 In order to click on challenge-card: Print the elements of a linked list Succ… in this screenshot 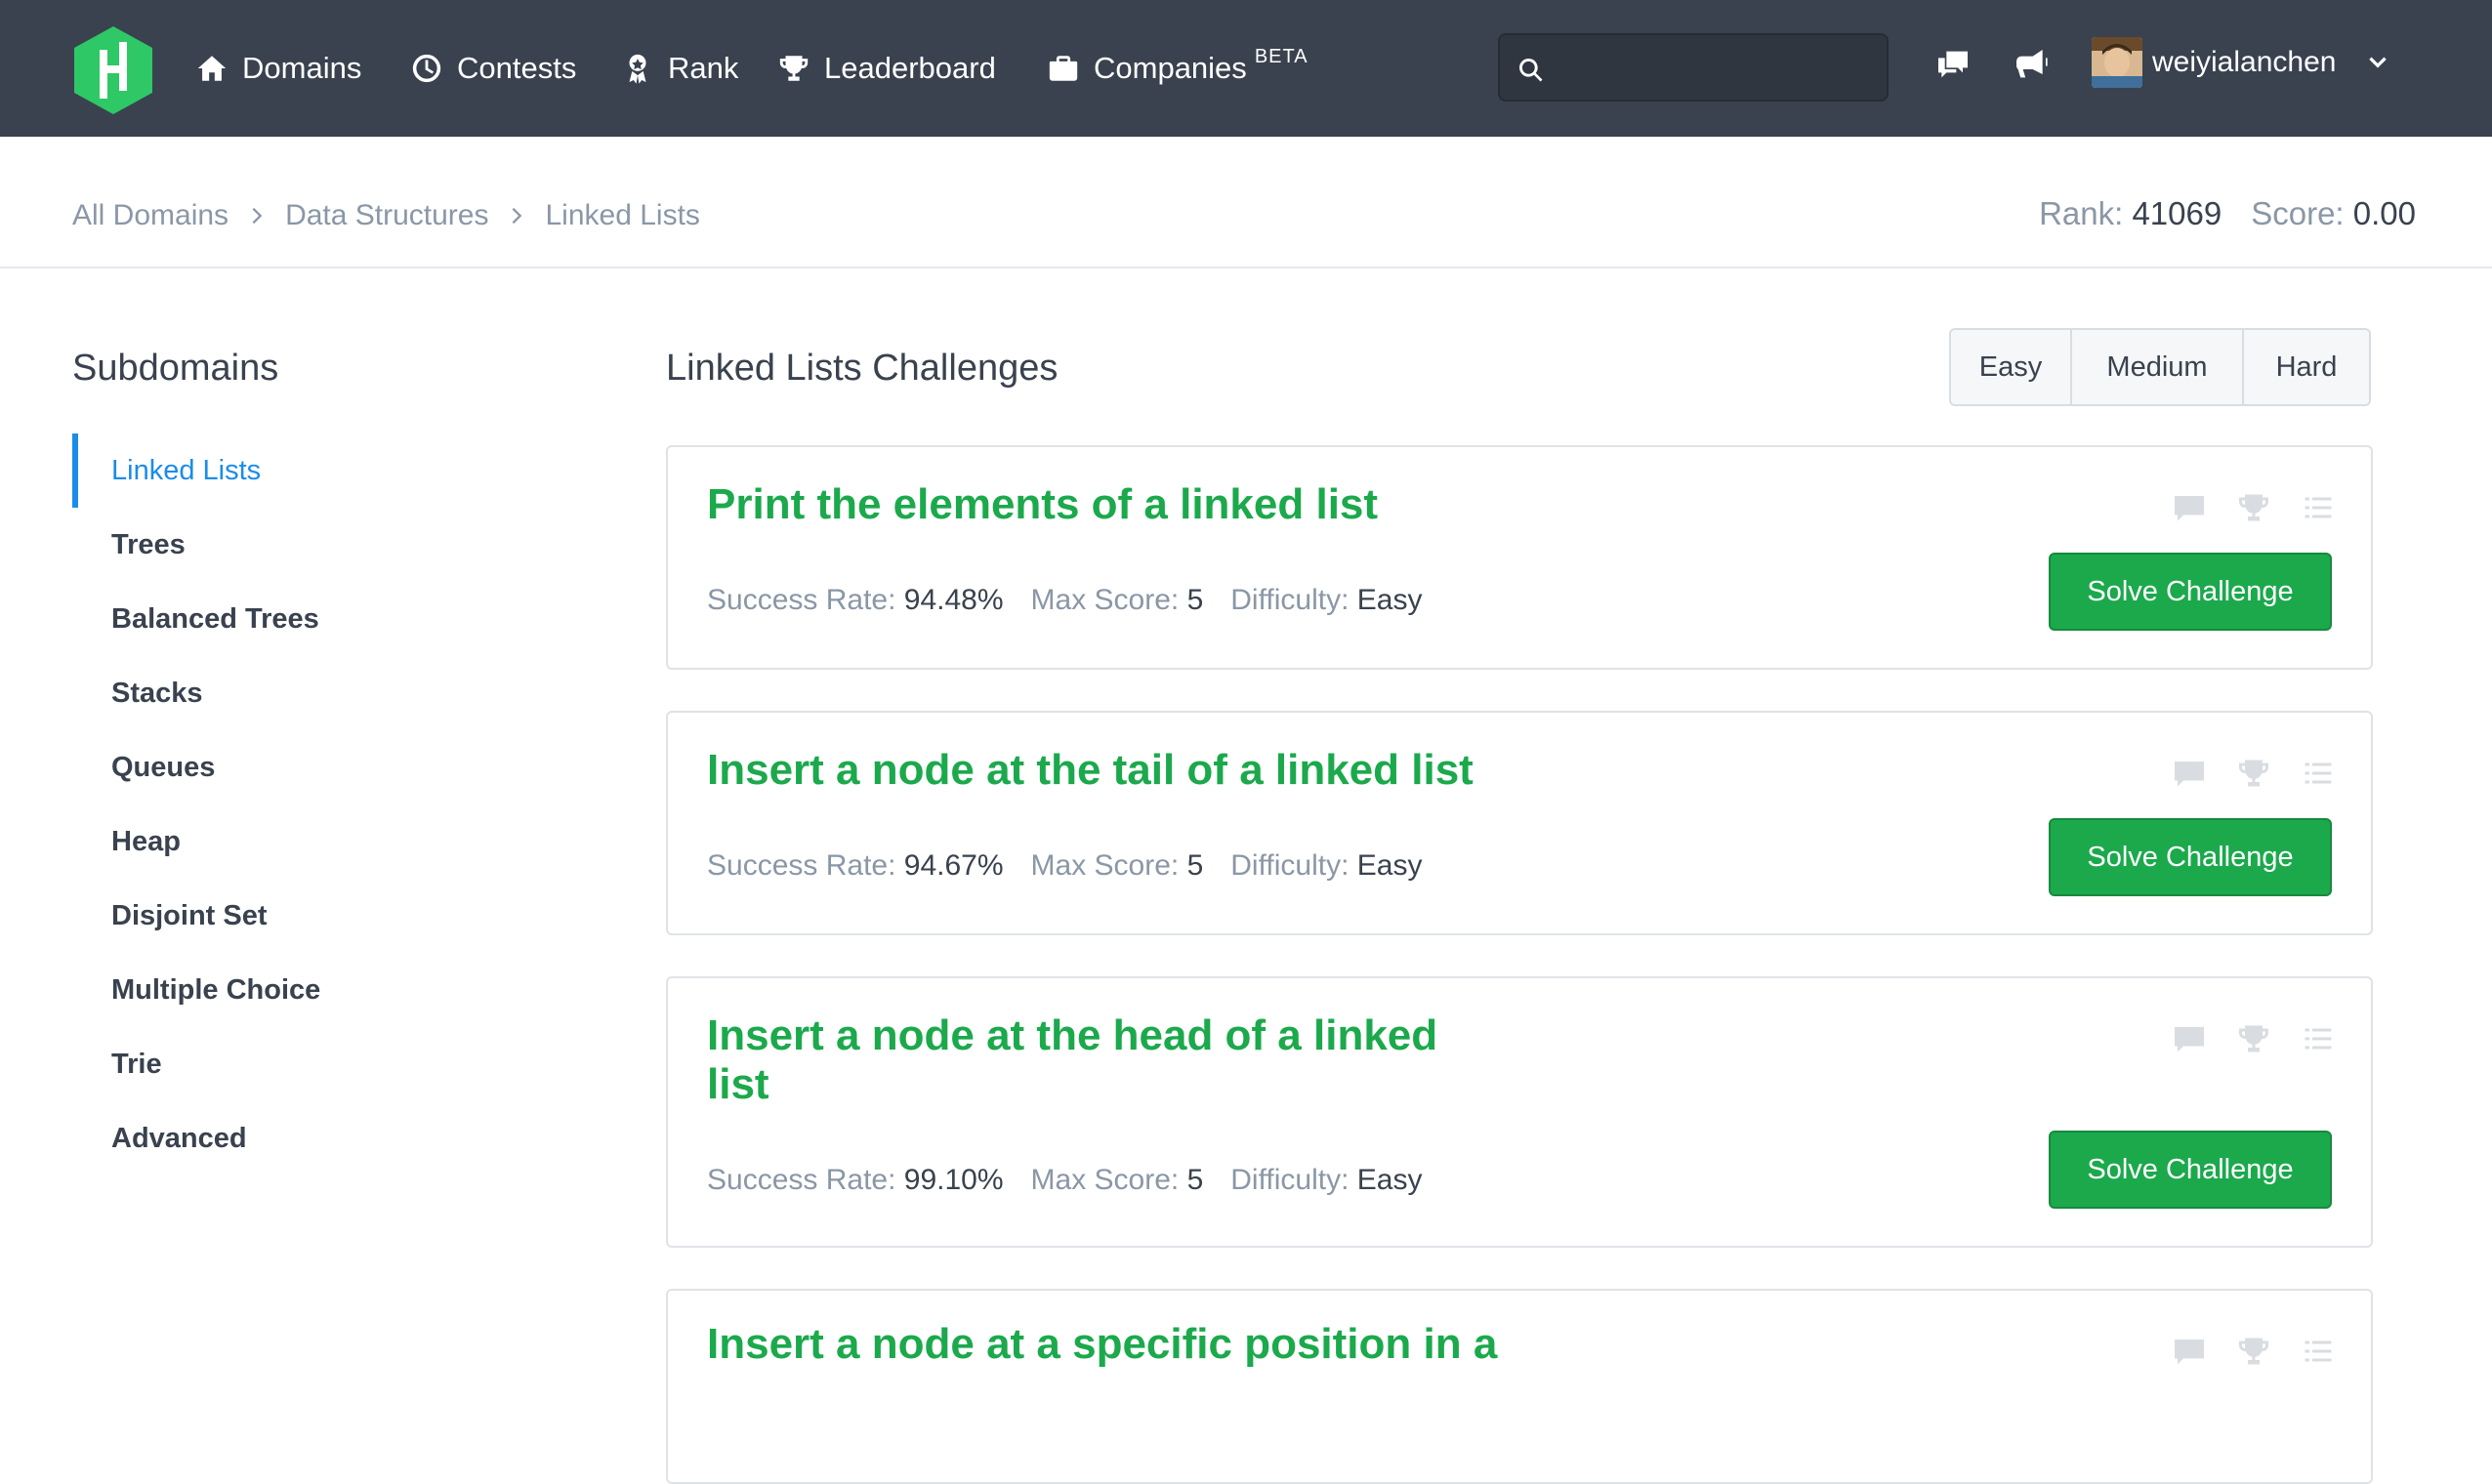, I will do `click(1519, 557)`.